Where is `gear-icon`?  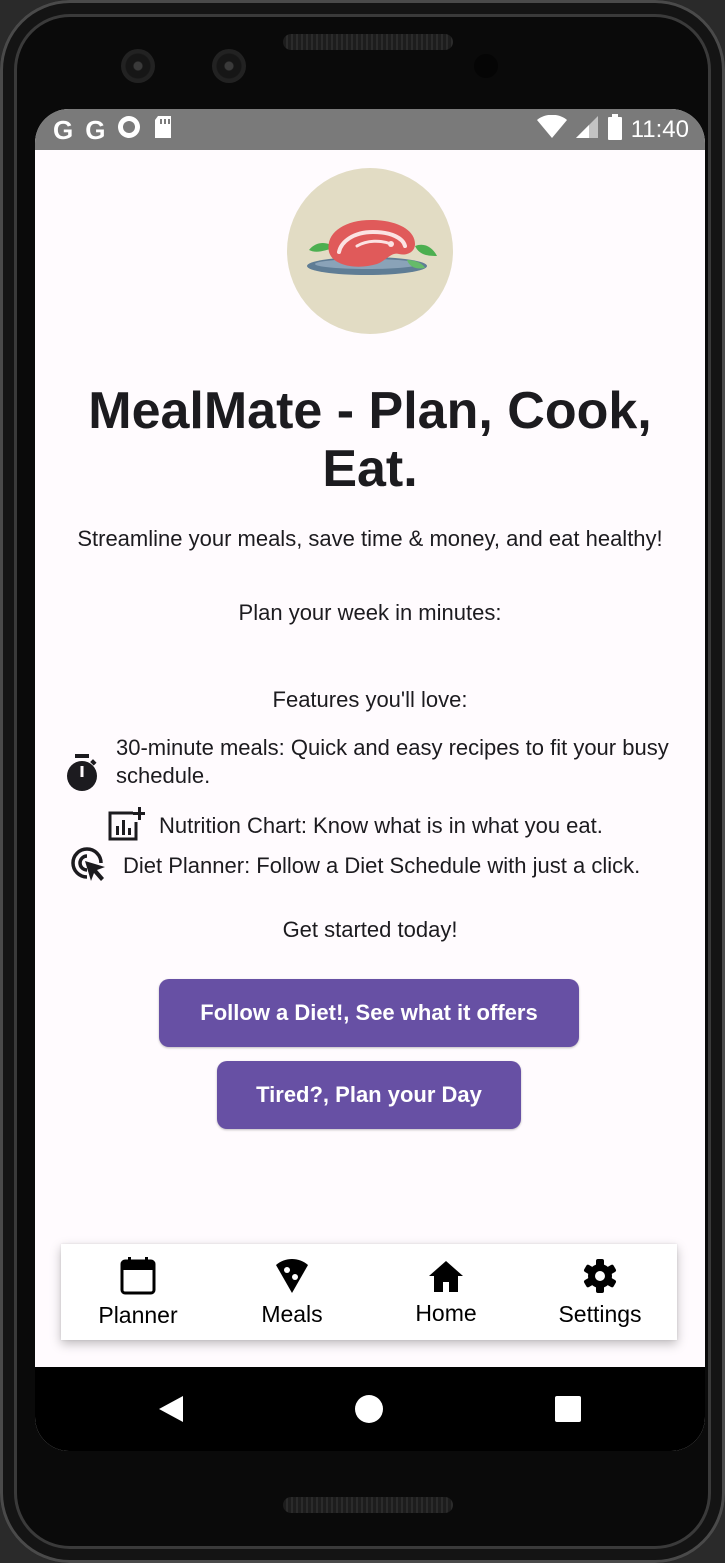 gear-icon is located at coordinates (600, 1278).